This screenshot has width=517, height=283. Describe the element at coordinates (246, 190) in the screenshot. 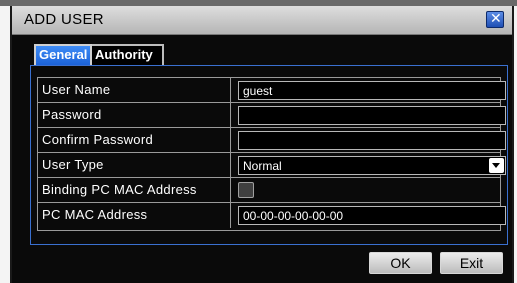

I see `binding-mac-checkbox` at that location.